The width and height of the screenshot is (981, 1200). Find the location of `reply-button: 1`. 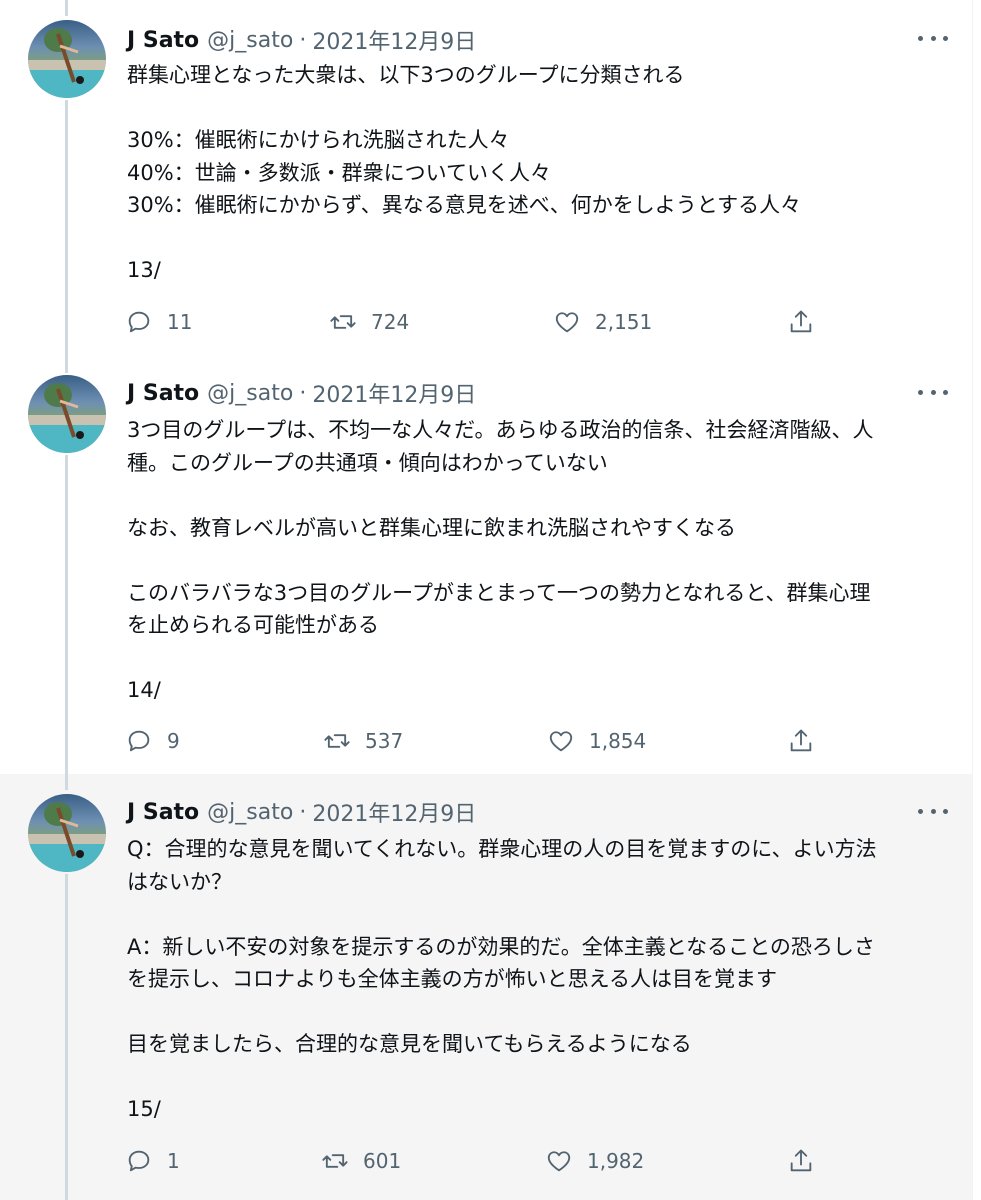

reply-button: 1 is located at coordinates (152, 1161).